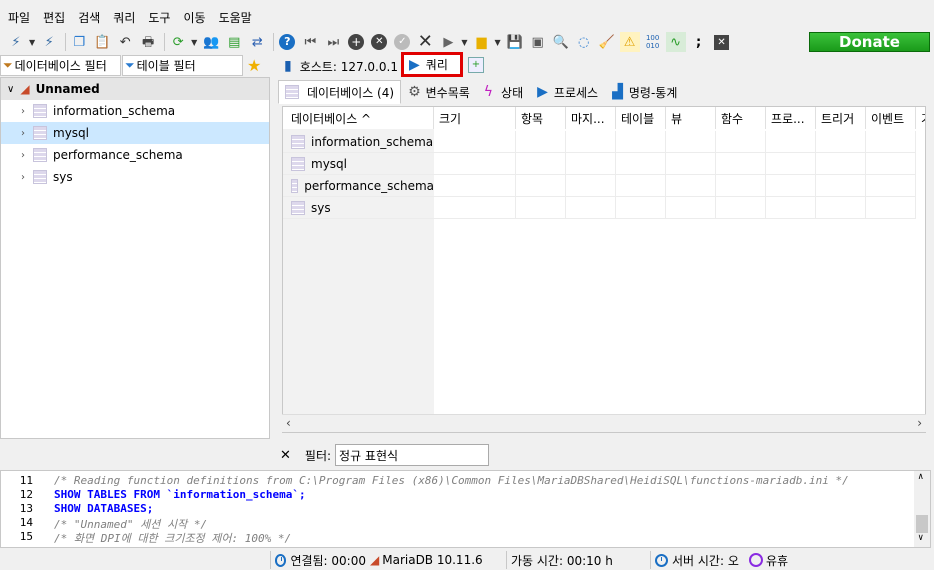  What do you see at coordinates (379, 42) in the screenshot?
I see `delete-row-icon: ✕` at bounding box center [379, 42].